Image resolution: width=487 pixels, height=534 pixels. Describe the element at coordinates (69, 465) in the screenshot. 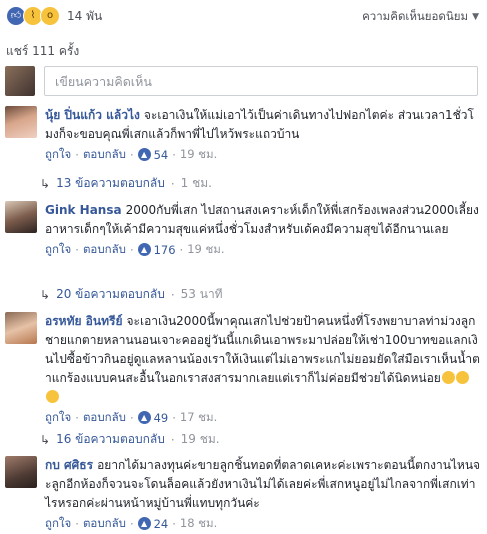

I see `comment-author: กบ ศศิธร` at that location.